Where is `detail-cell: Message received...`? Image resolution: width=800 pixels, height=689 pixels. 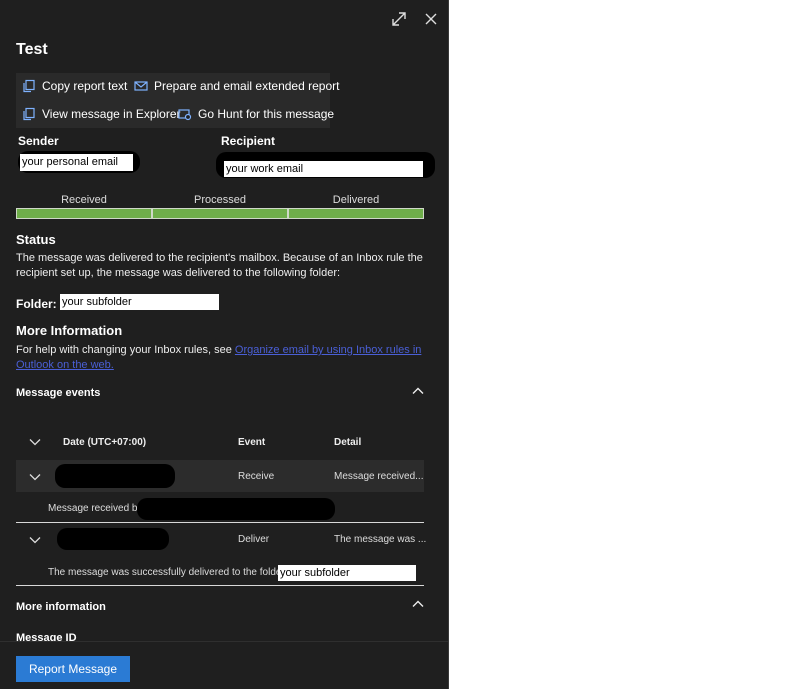 detail-cell: Message received... is located at coordinates (379, 476).